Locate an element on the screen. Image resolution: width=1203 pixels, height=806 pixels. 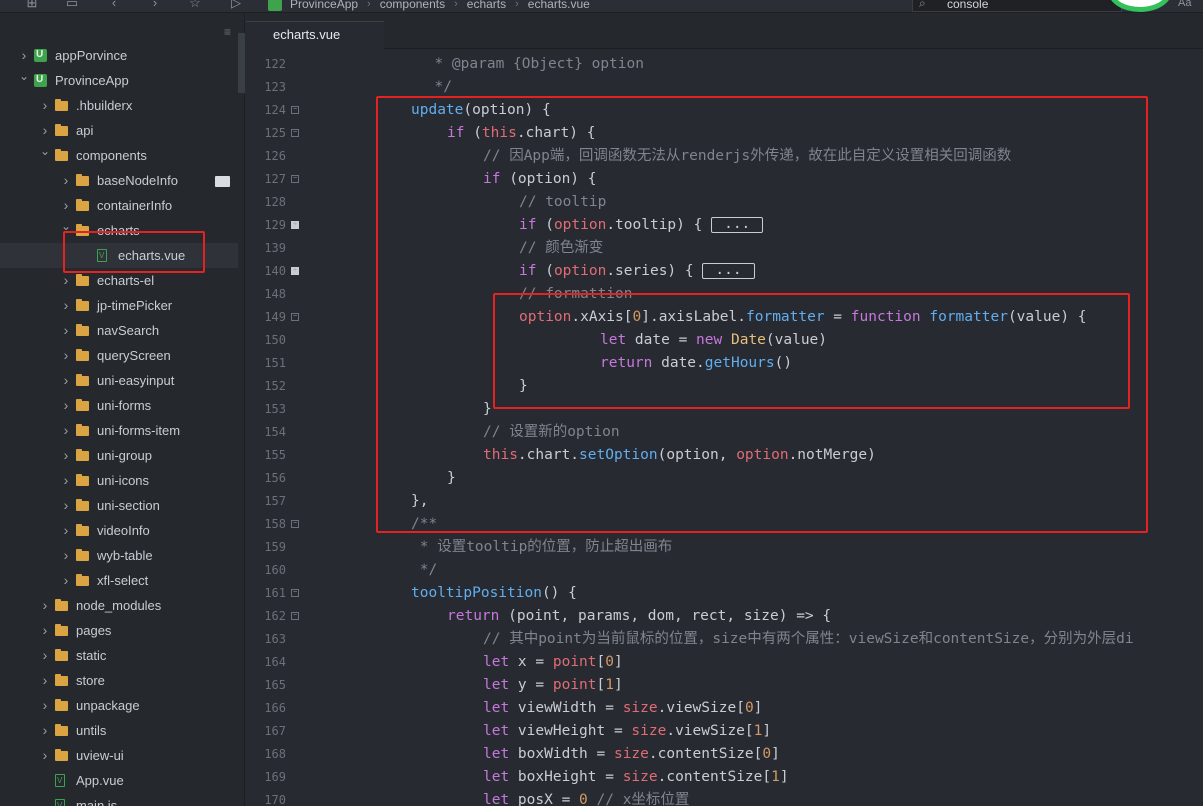
tree-item: › static is located at coordinates (119, 655).